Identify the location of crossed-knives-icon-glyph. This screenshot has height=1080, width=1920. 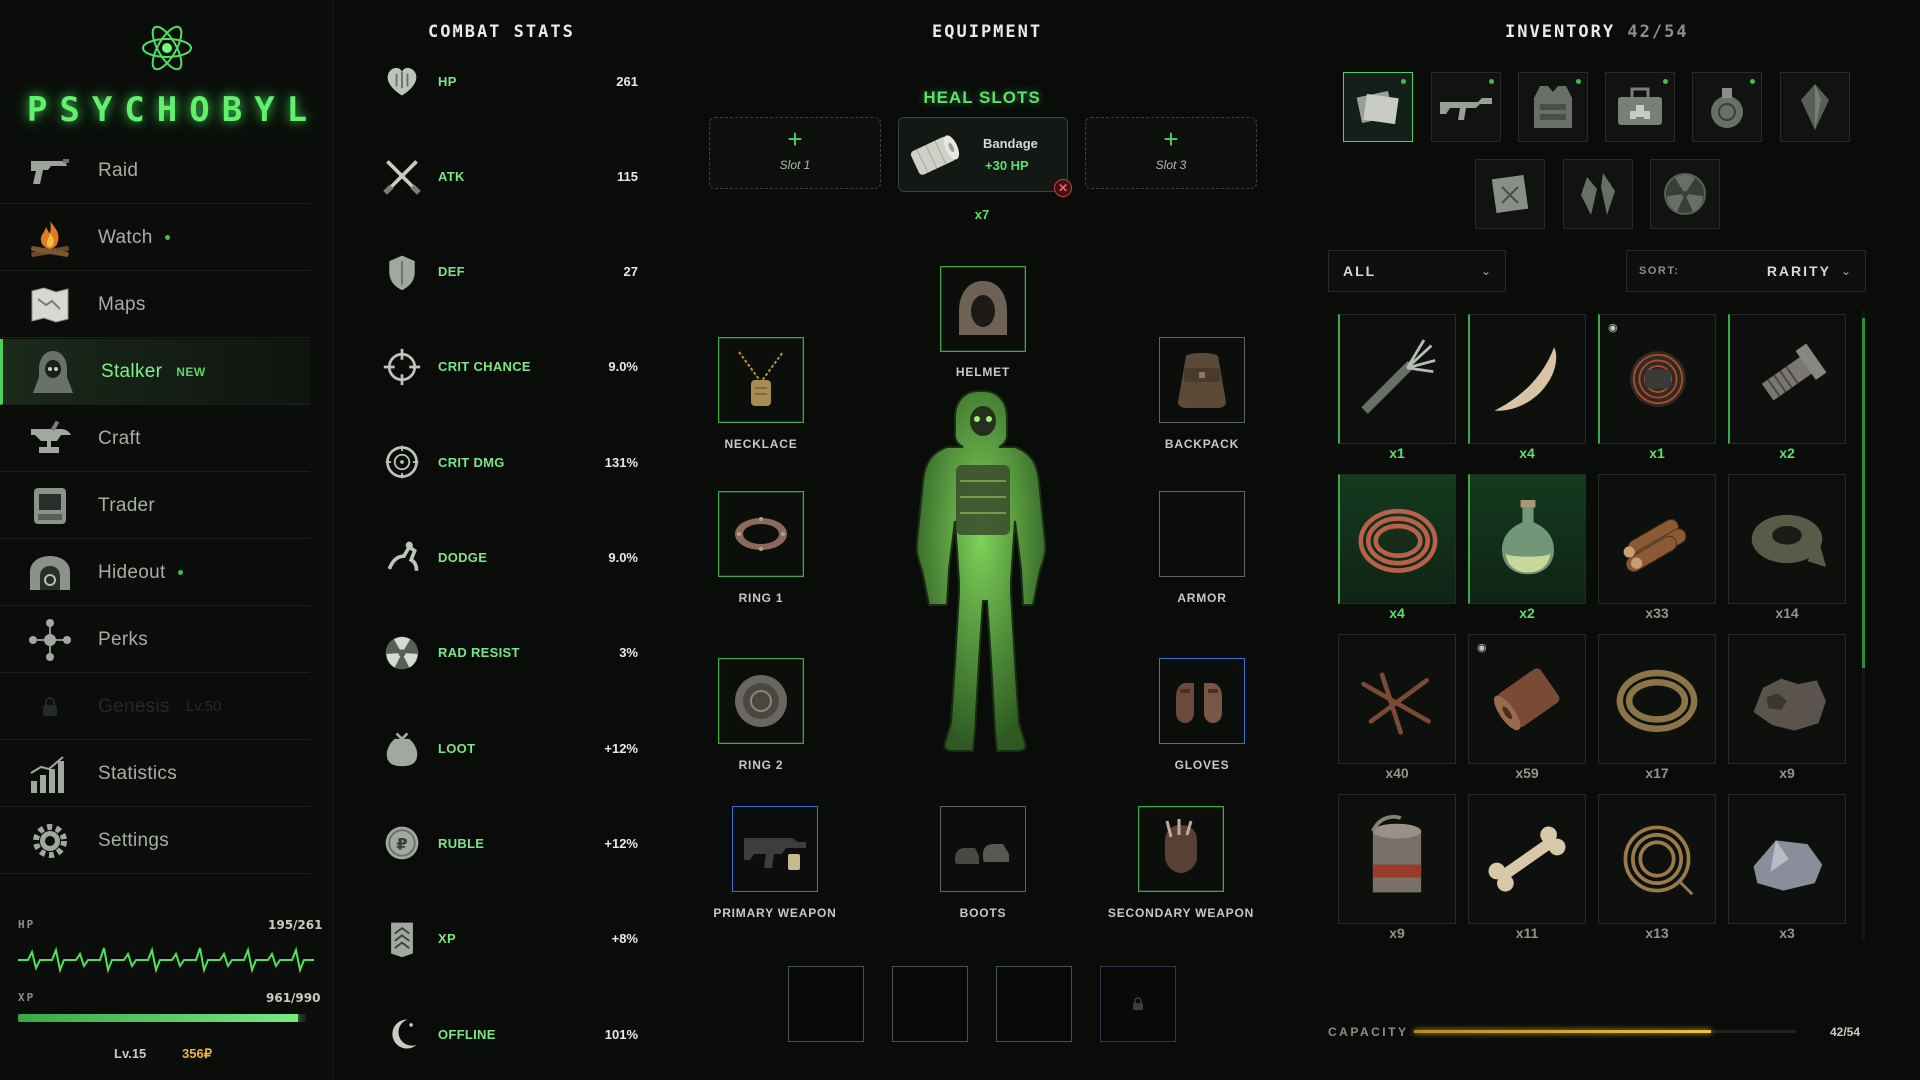
(402, 178).